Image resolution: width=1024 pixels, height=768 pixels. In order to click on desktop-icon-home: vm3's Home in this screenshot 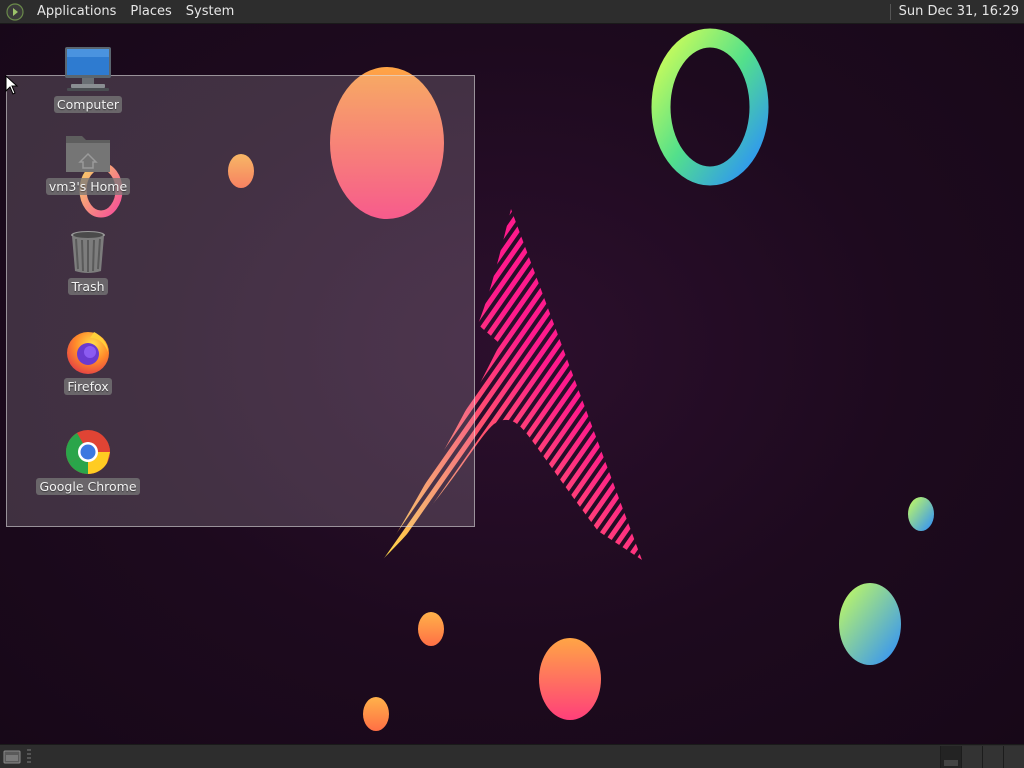, I will do `click(88, 161)`.